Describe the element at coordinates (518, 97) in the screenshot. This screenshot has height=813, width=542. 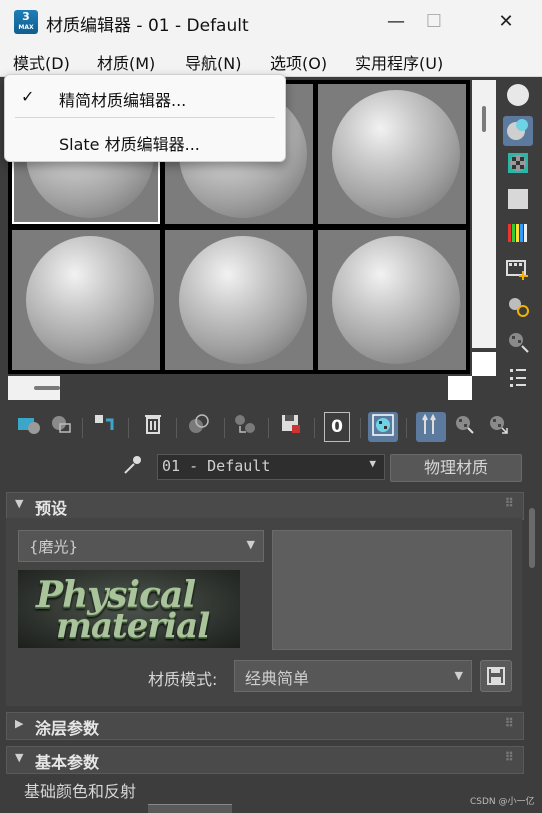
I see `sample-type-sphere-icon` at that location.